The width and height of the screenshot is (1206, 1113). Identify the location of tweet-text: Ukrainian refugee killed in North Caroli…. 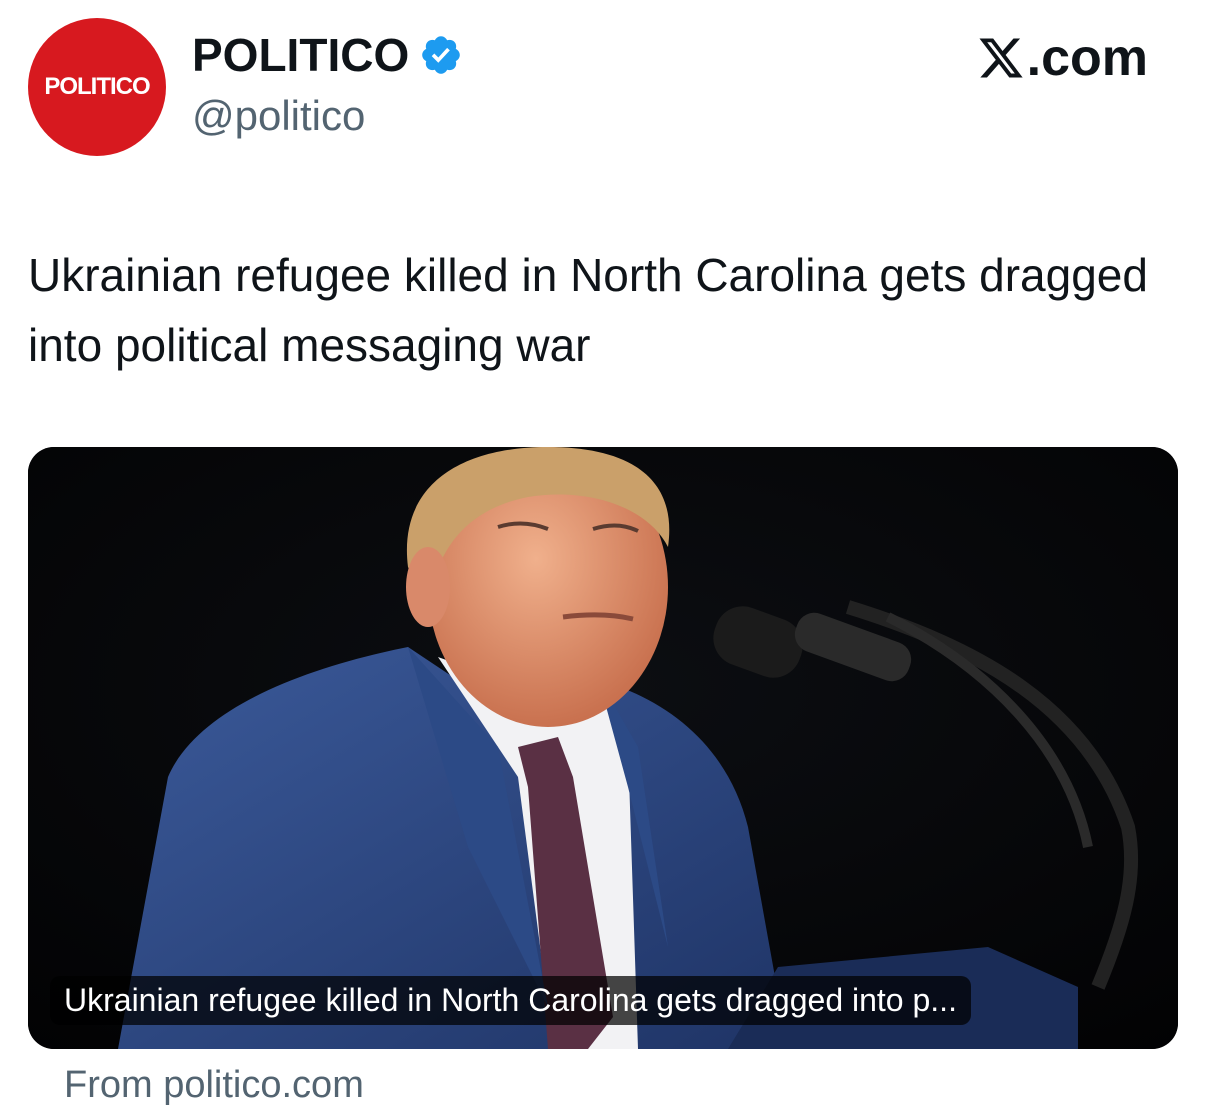
(588, 310).